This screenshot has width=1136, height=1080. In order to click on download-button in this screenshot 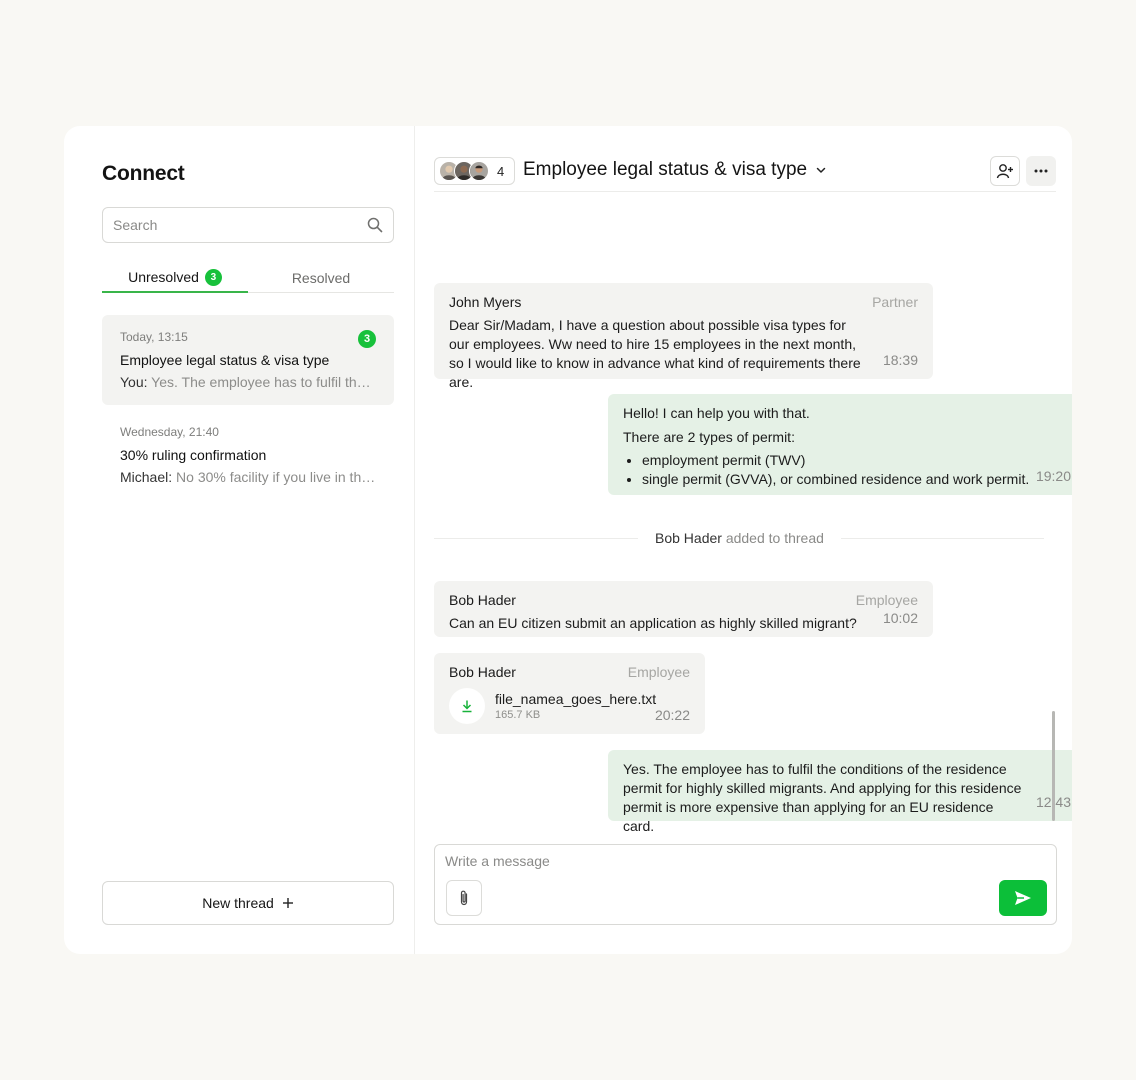, I will do `click(467, 706)`.